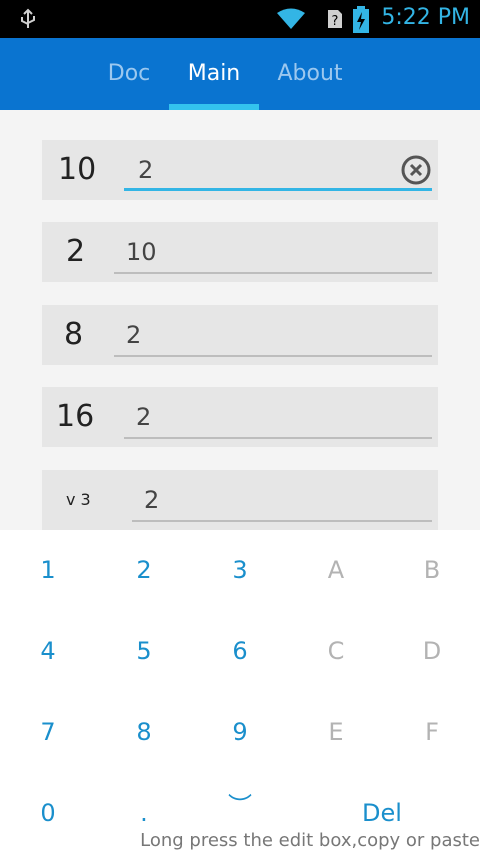 This screenshot has height=854, width=480. Describe the element at coordinates (291, 18) in the screenshot. I see `wifi-icon` at that location.